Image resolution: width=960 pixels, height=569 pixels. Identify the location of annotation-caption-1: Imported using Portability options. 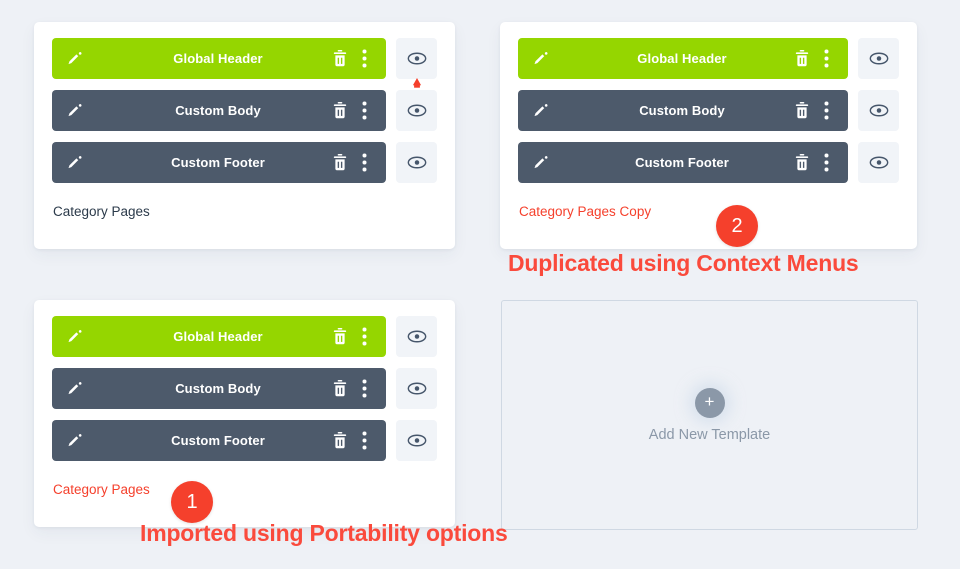
(324, 533).